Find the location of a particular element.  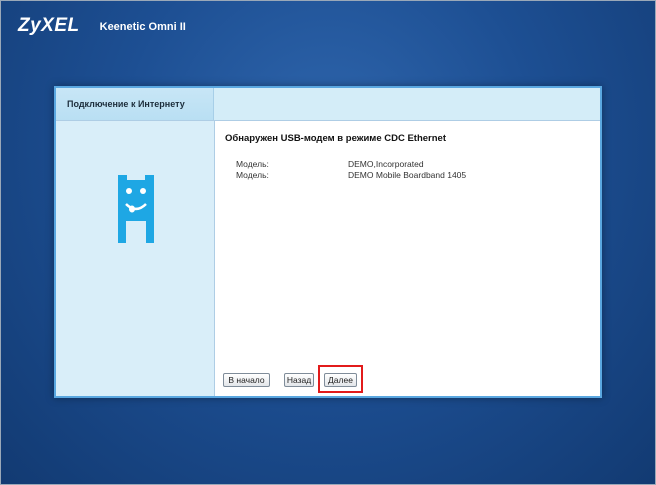

back-button: Назад is located at coordinates (299, 380).